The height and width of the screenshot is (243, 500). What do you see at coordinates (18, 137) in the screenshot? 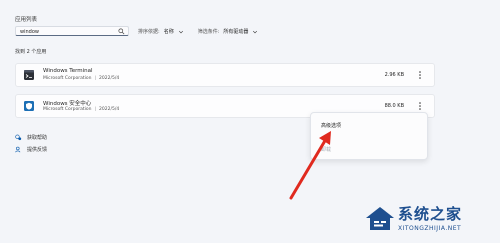
I see `help-icon` at bounding box center [18, 137].